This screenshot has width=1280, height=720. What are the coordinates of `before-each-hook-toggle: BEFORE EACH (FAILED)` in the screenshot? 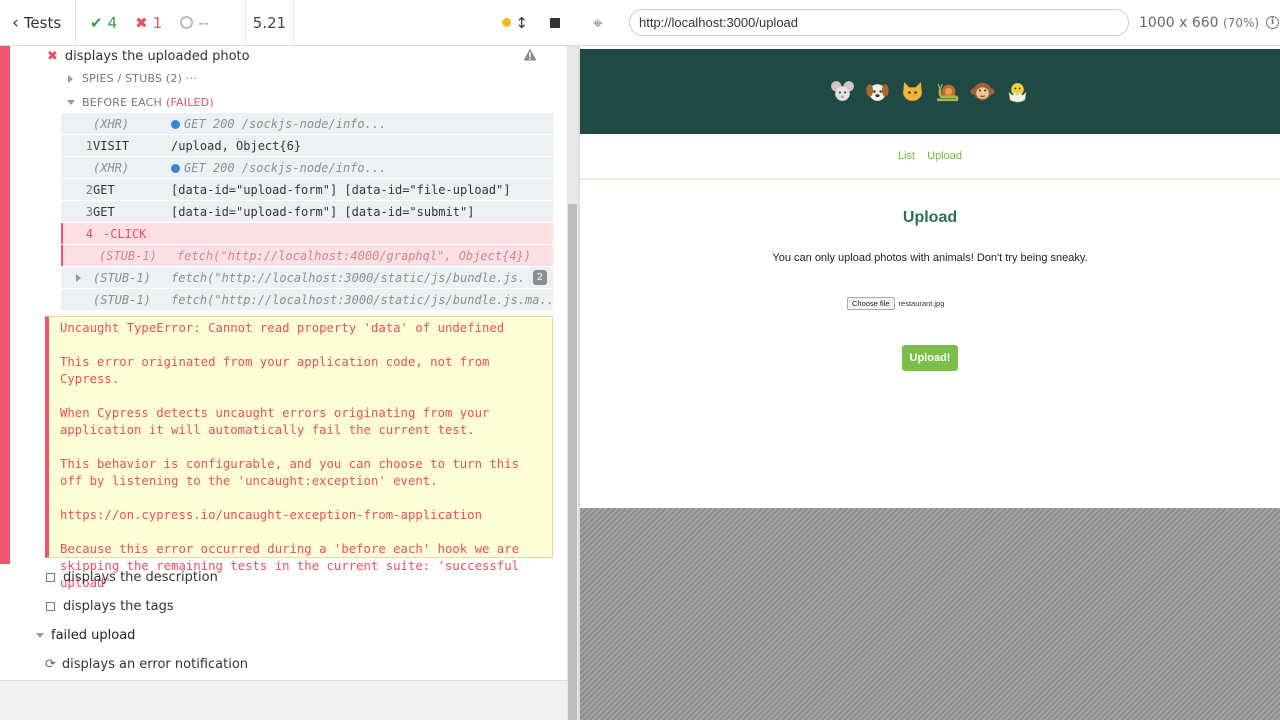 It's located at (140, 102).